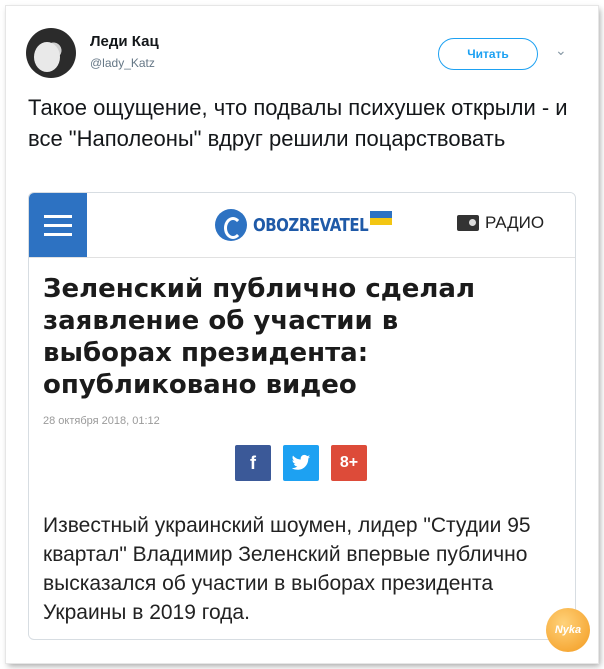 The height and width of the screenshot is (669, 604). What do you see at coordinates (124, 41) in the screenshot?
I see `author-name: Леди Кац` at bounding box center [124, 41].